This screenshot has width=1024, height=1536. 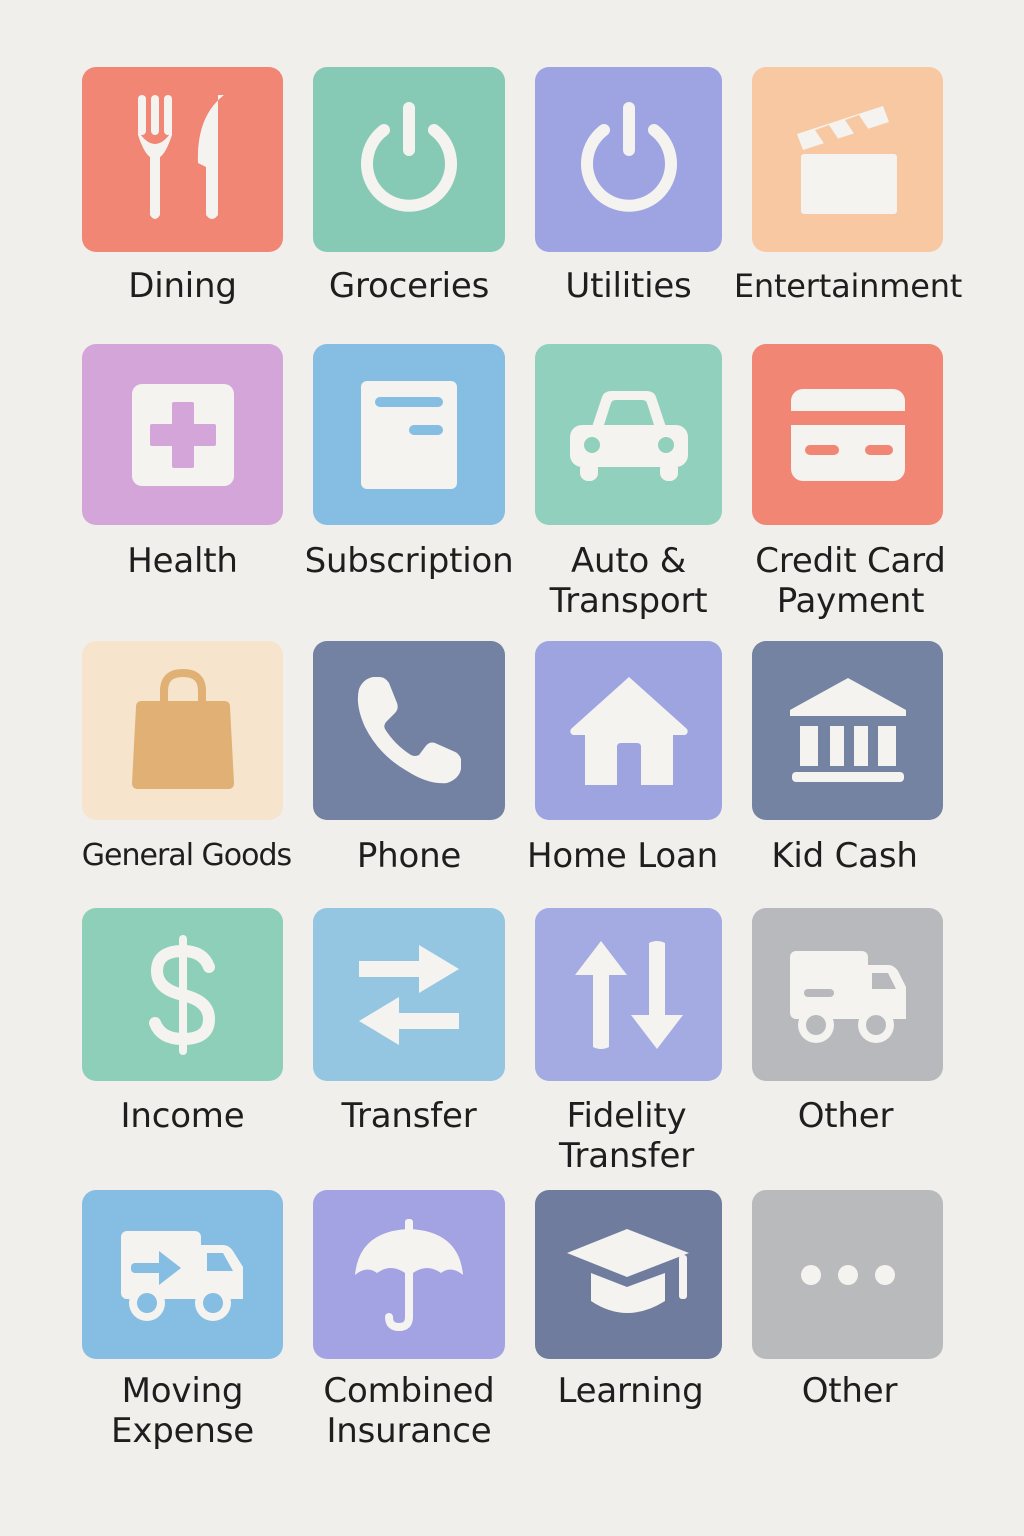 I want to click on category-tile-other-more, so click(x=847, y=1274).